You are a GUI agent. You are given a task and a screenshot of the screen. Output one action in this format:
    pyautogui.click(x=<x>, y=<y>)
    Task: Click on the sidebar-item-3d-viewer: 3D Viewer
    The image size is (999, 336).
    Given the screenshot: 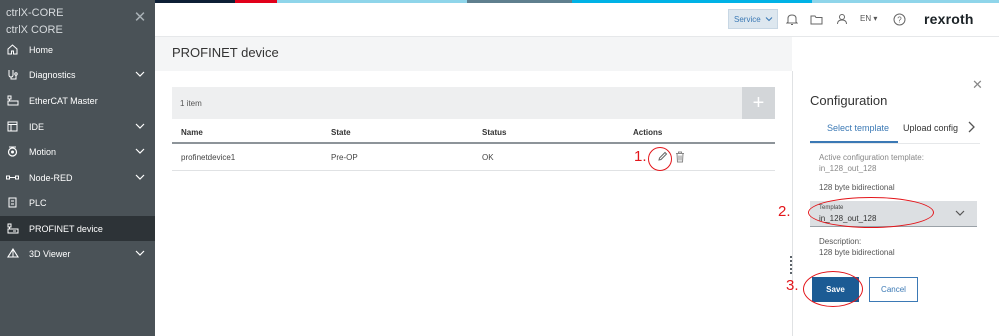 What is the action you would take?
    pyautogui.click(x=77, y=253)
    